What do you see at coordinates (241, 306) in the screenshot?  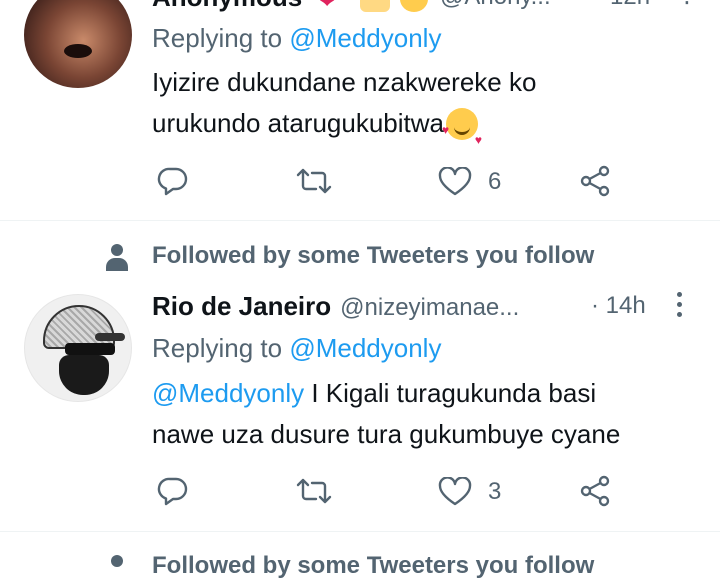 I see `author-name: Rio de Janeiro` at bounding box center [241, 306].